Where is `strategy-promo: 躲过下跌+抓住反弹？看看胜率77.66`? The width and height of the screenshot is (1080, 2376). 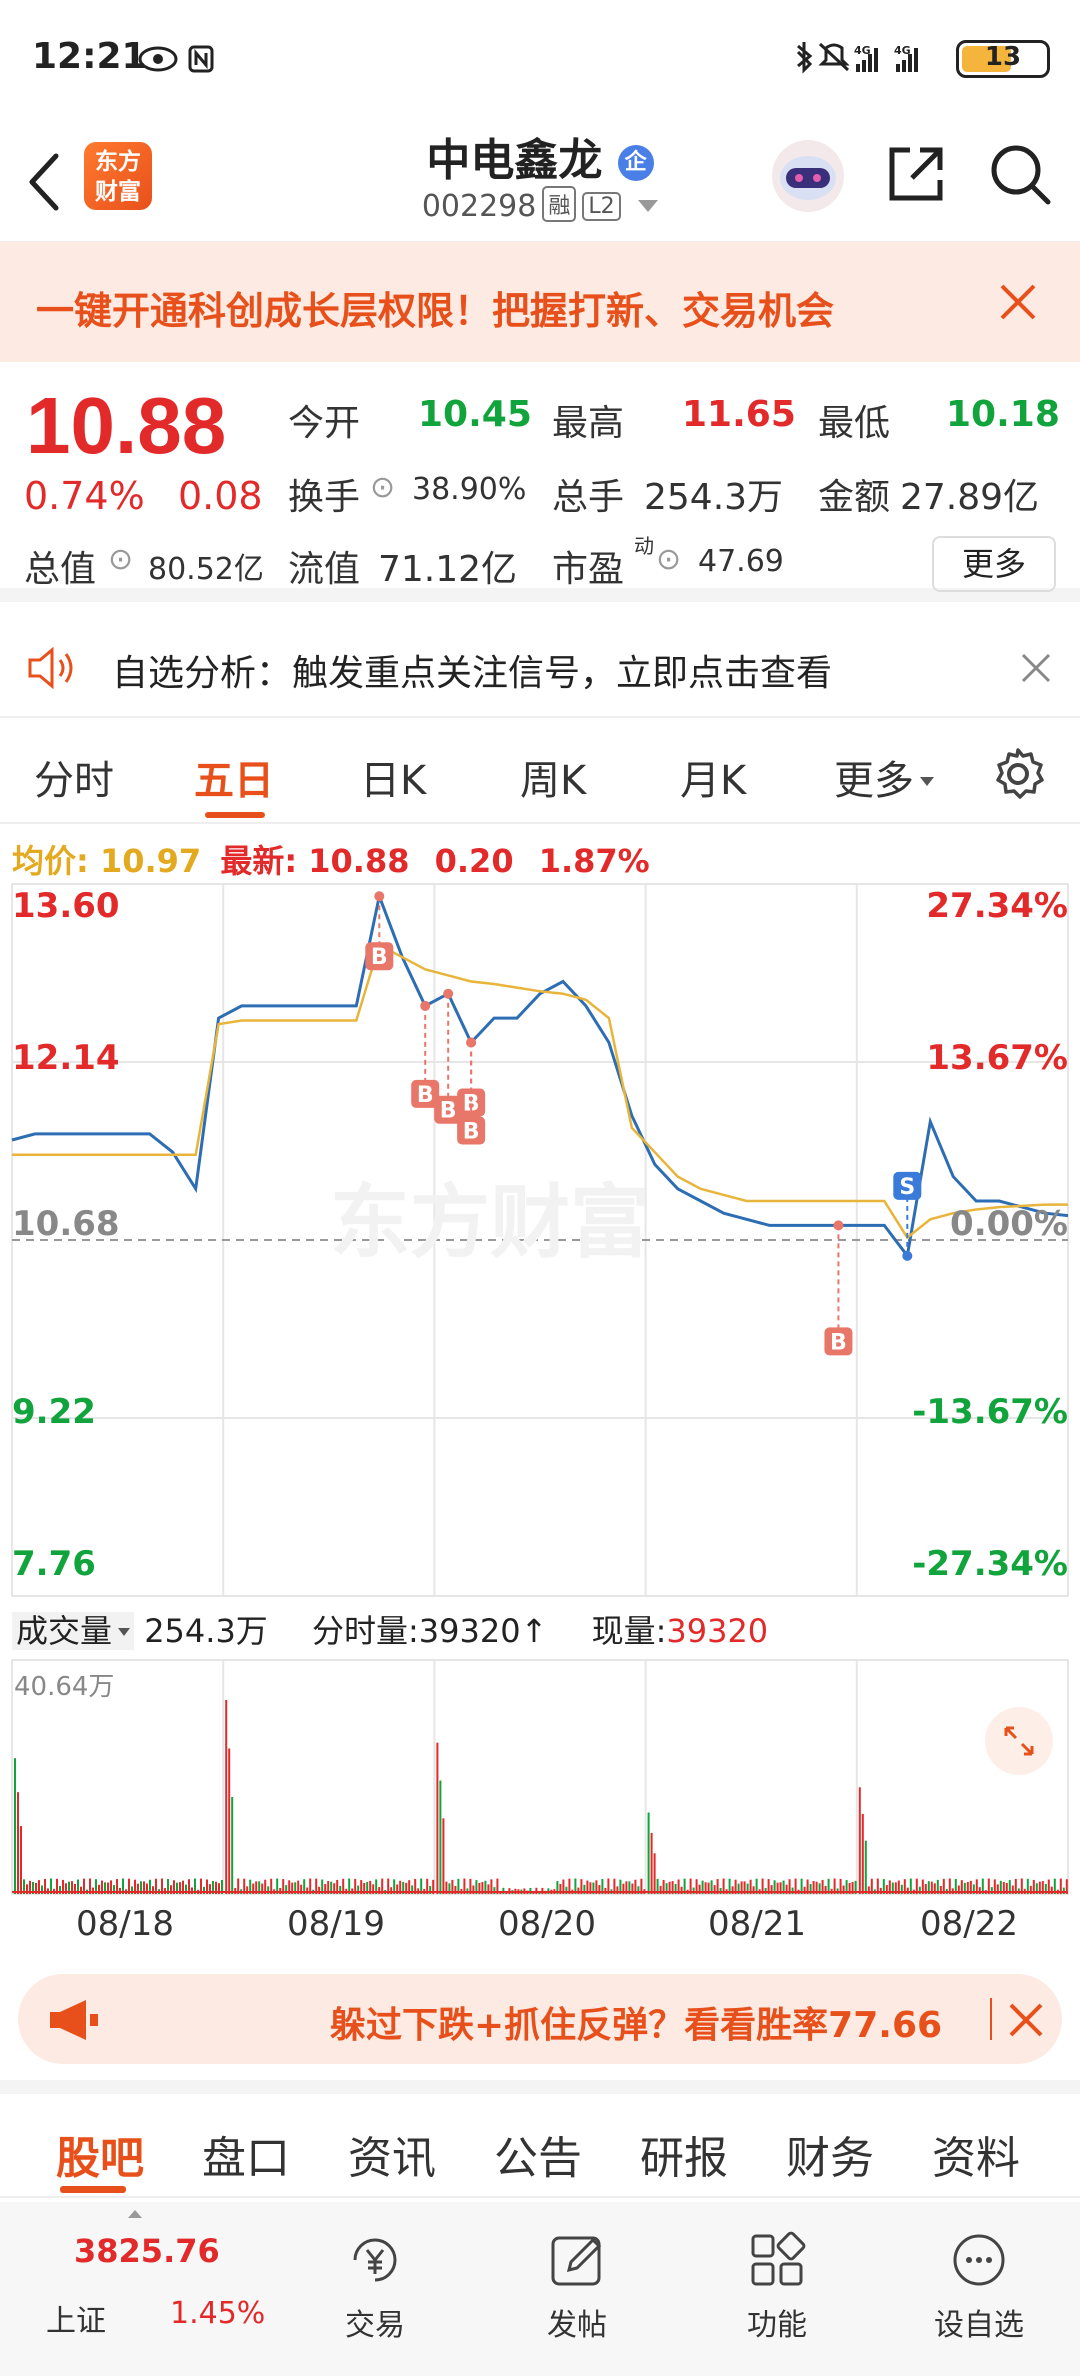 strategy-promo: 躲过下跌+抓住反弹？看看胜率77.66 is located at coordinates (540, 2019).